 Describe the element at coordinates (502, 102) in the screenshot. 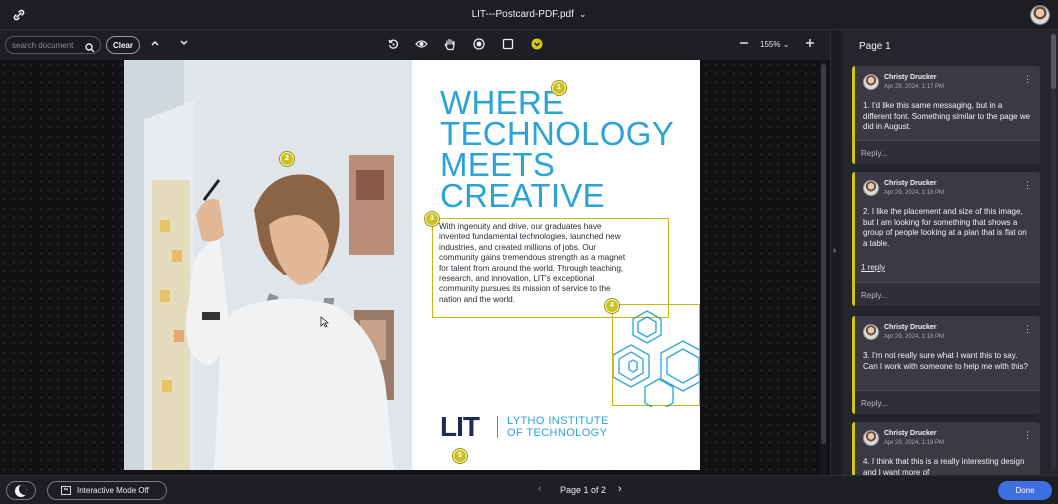

I see `headline-line: WHERE` at that location.